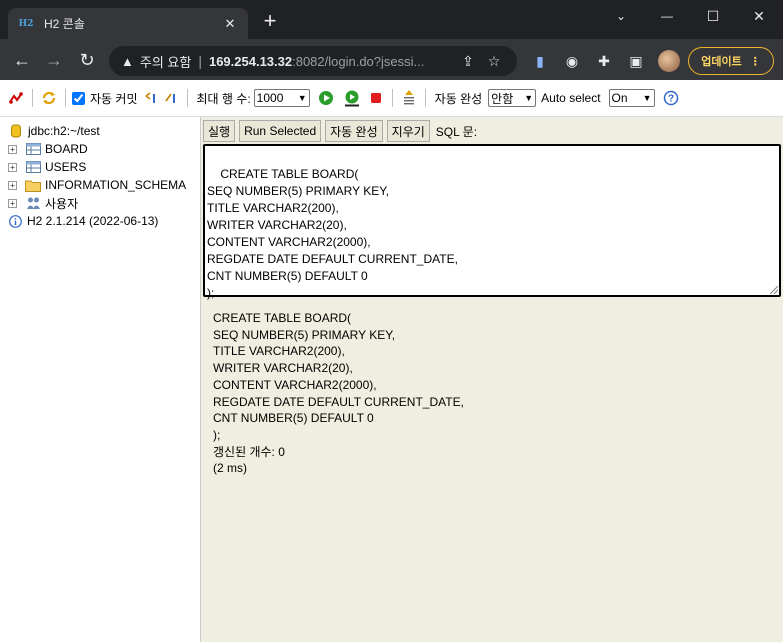 The height and width of the screenshot is (642, 783). I want to click on version-label: H2 2.1.214 (2022-06-13), so click(93, 221).